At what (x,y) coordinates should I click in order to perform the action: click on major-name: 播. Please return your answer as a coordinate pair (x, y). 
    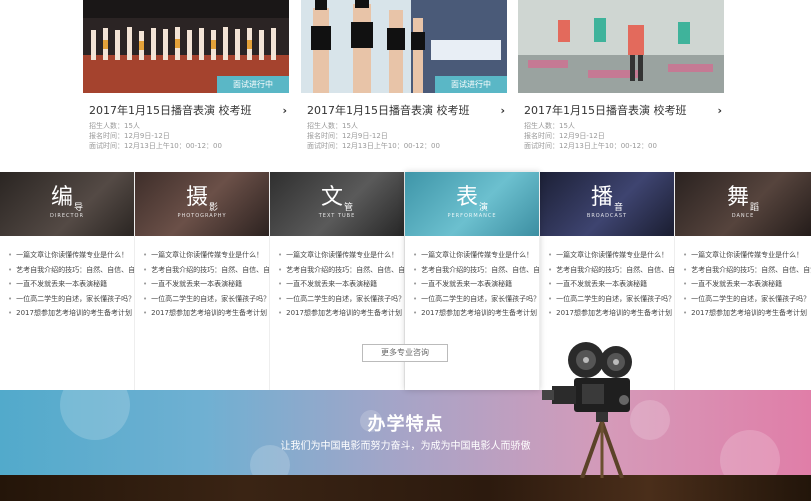
    Looking at the image, I should click on (601, 197).